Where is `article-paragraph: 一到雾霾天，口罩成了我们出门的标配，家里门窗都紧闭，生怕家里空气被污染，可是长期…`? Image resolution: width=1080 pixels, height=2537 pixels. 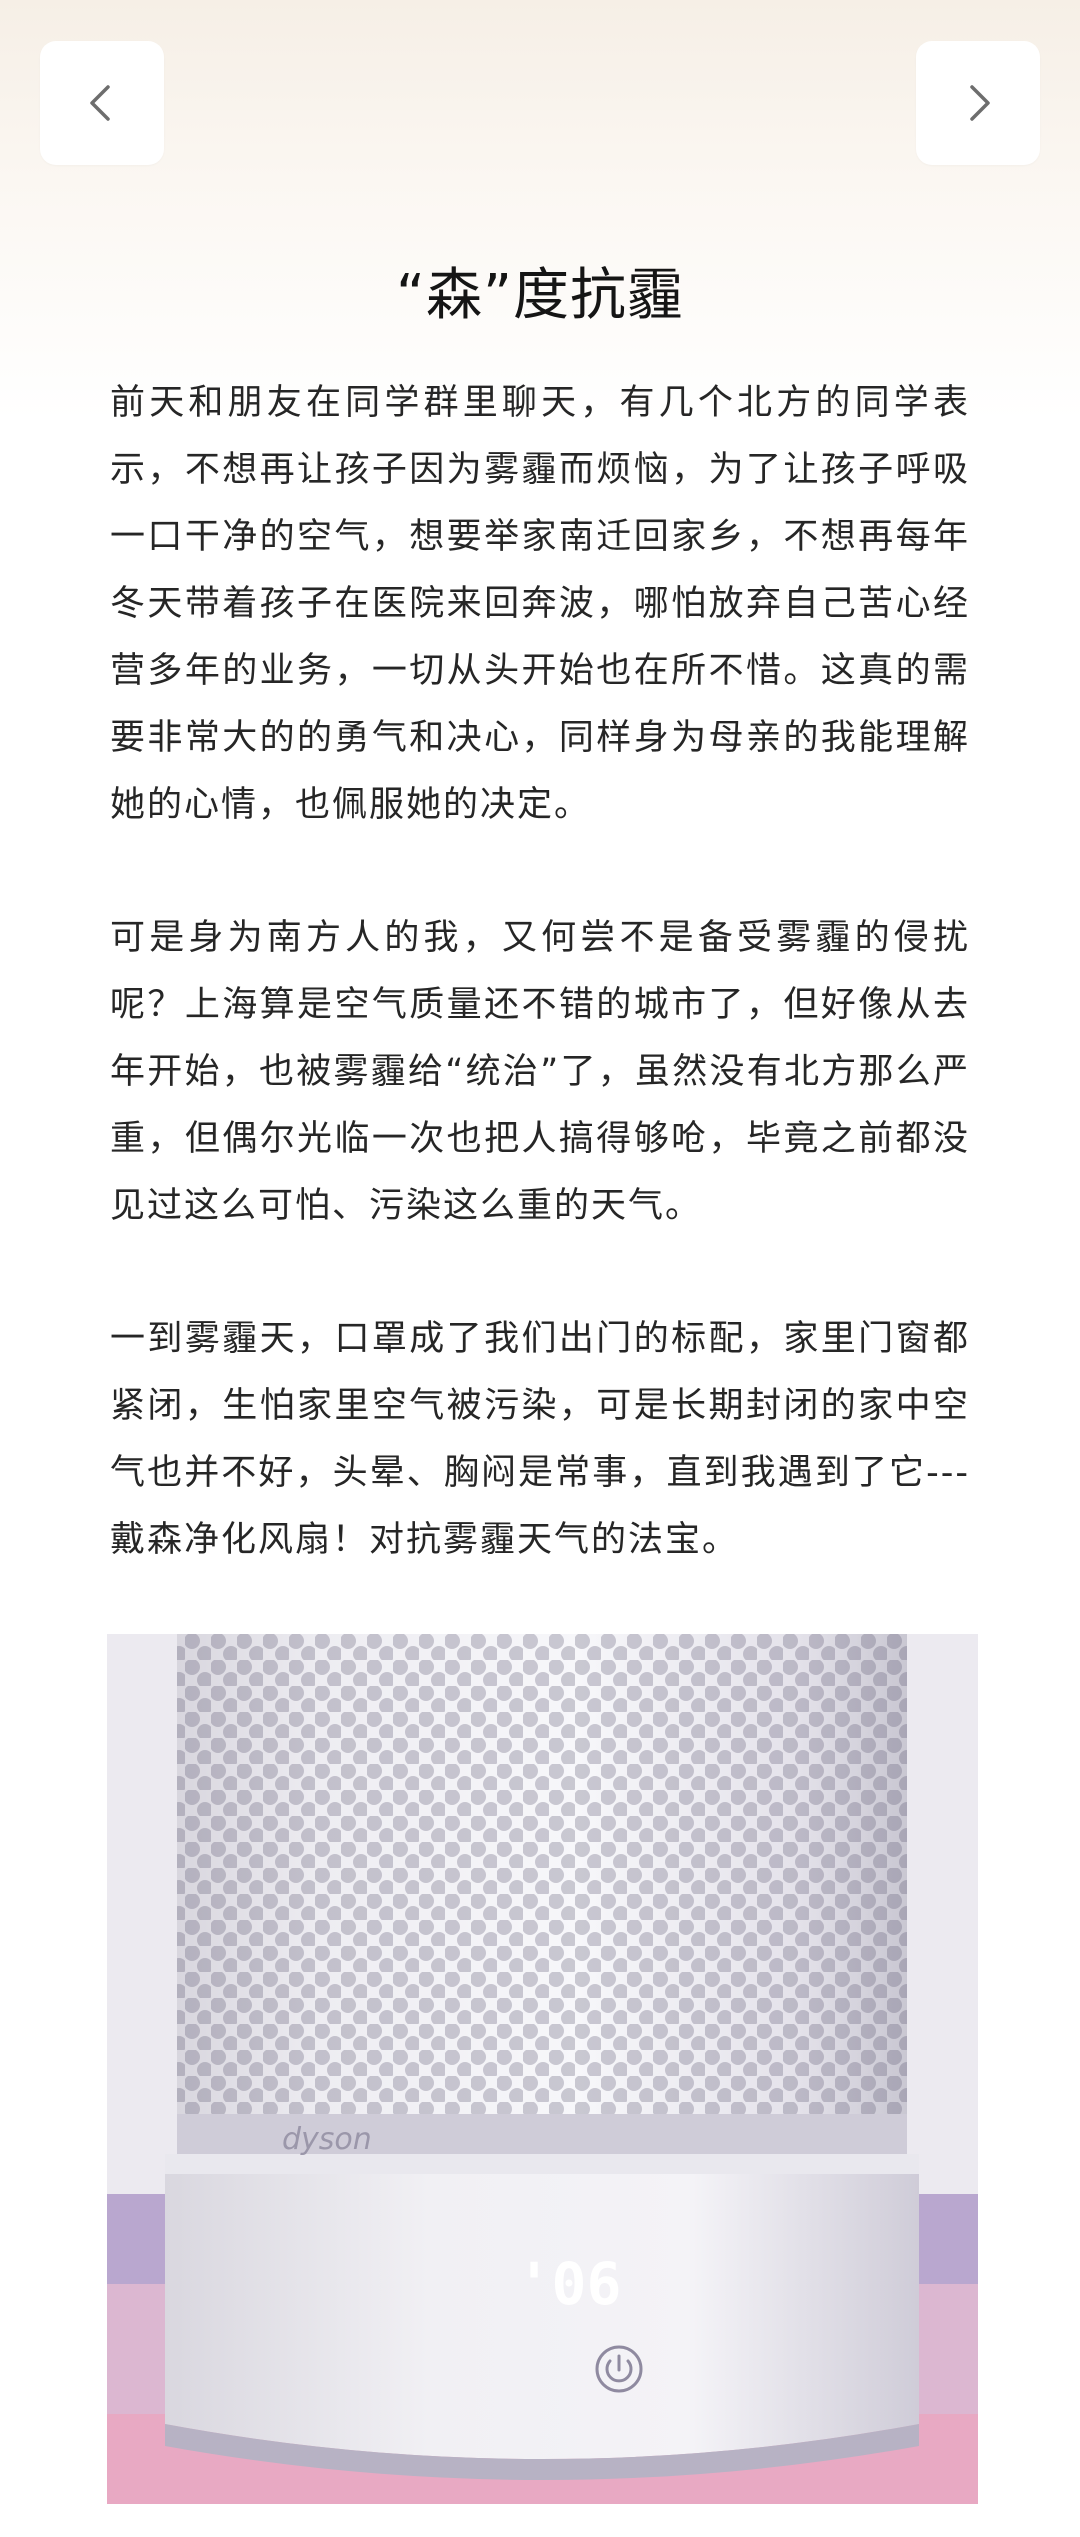 article-paragraph: 一到雾霾天，口罩成了我们出门的标配，家里门窗都紧闭，生怕家里空气被污染，可是长期… is located at coordinates (540, 1439).